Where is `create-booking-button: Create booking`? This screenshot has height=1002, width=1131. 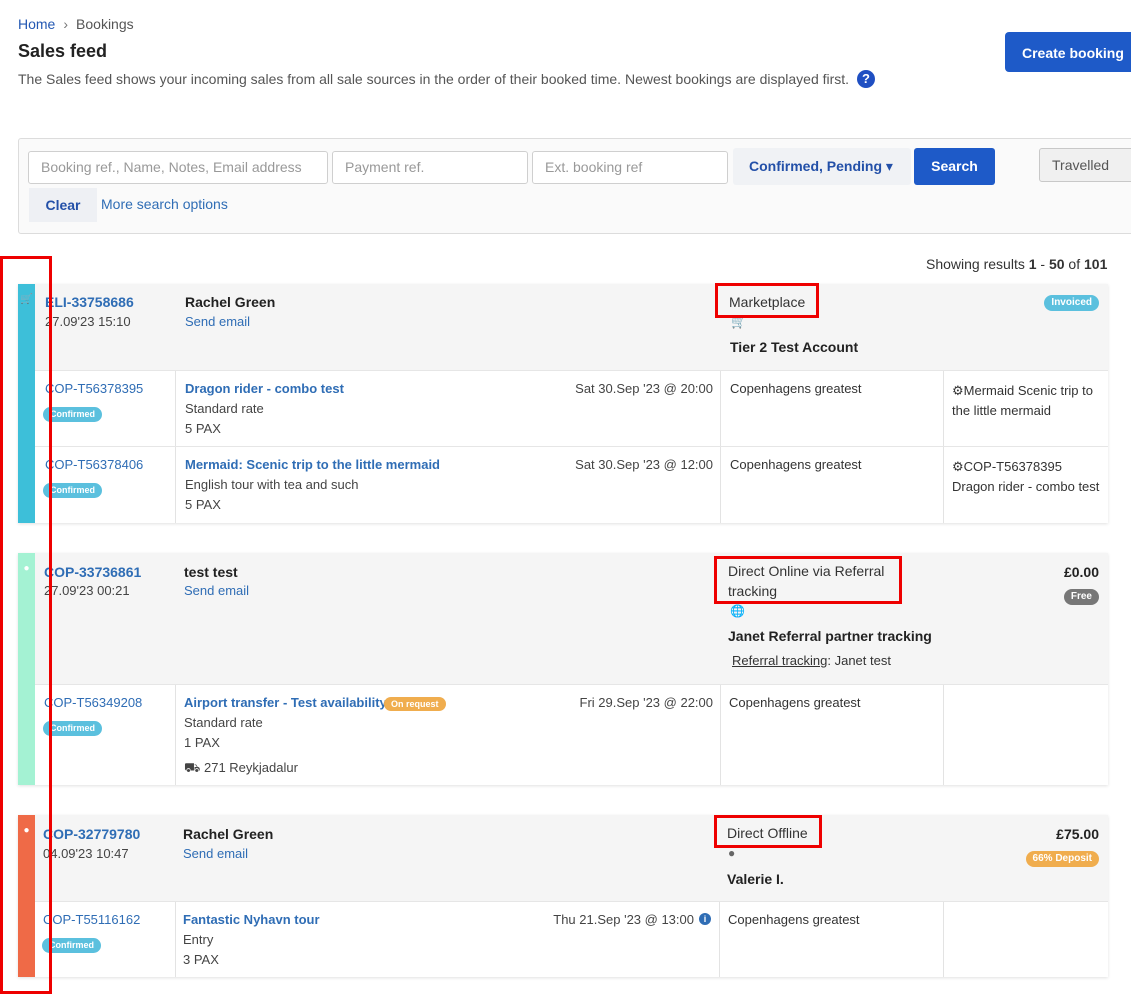 create-booking-button: Create booking is located at coordinates (1068, 52).